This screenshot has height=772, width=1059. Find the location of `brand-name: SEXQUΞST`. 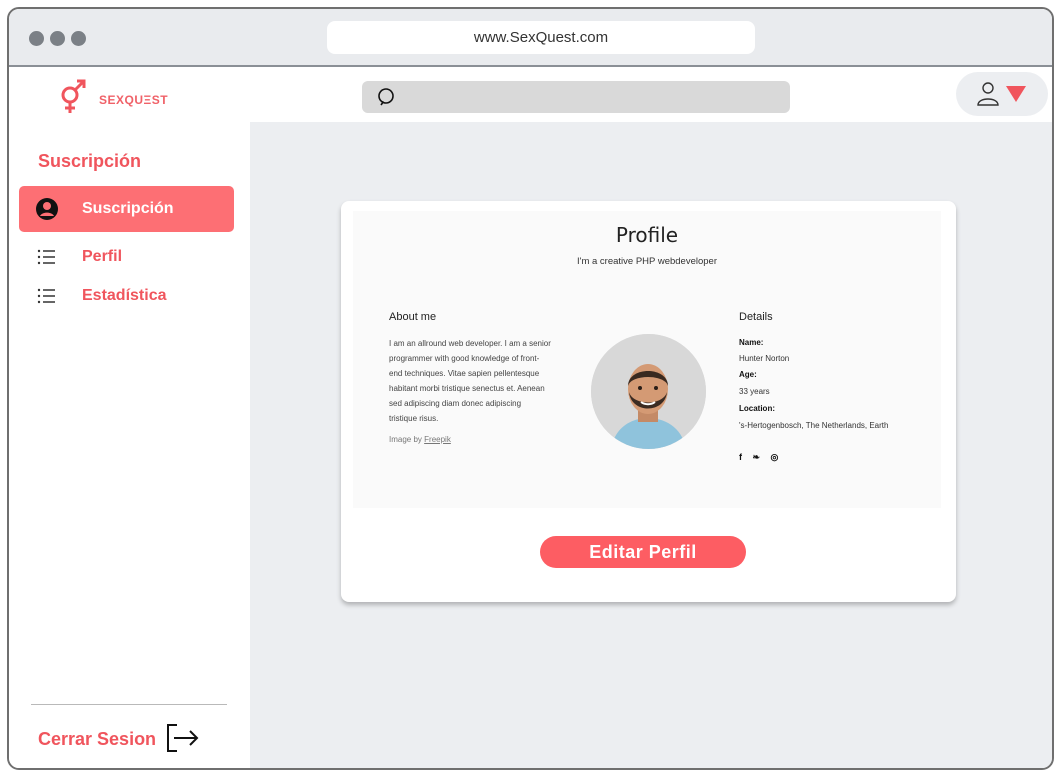

brand-name: SEXQUΞST is located at coordinates (134, 100).